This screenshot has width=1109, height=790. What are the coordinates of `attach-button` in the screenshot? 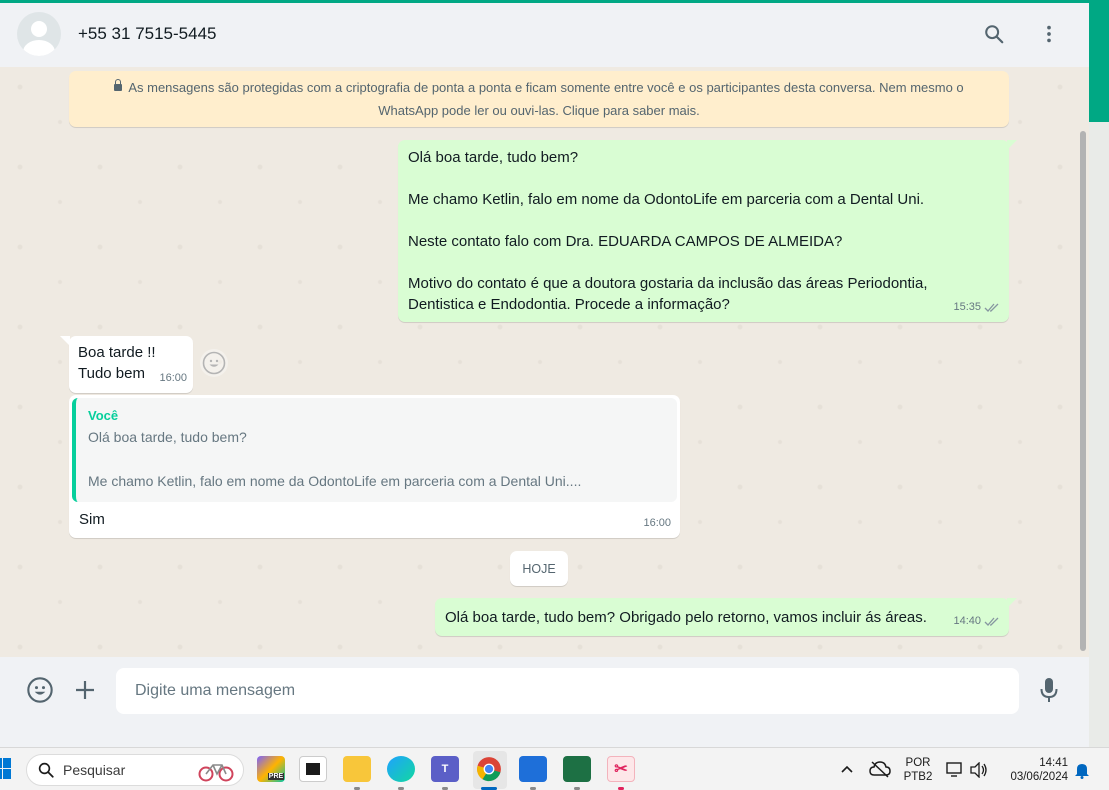 It's located at (85, 690).